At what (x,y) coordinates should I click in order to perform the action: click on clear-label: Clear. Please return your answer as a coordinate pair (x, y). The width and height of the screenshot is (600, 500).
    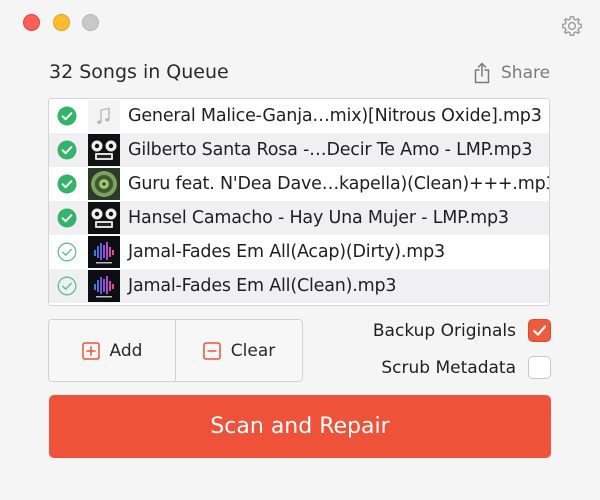
    Looking at the image, I should click on (253, 350).